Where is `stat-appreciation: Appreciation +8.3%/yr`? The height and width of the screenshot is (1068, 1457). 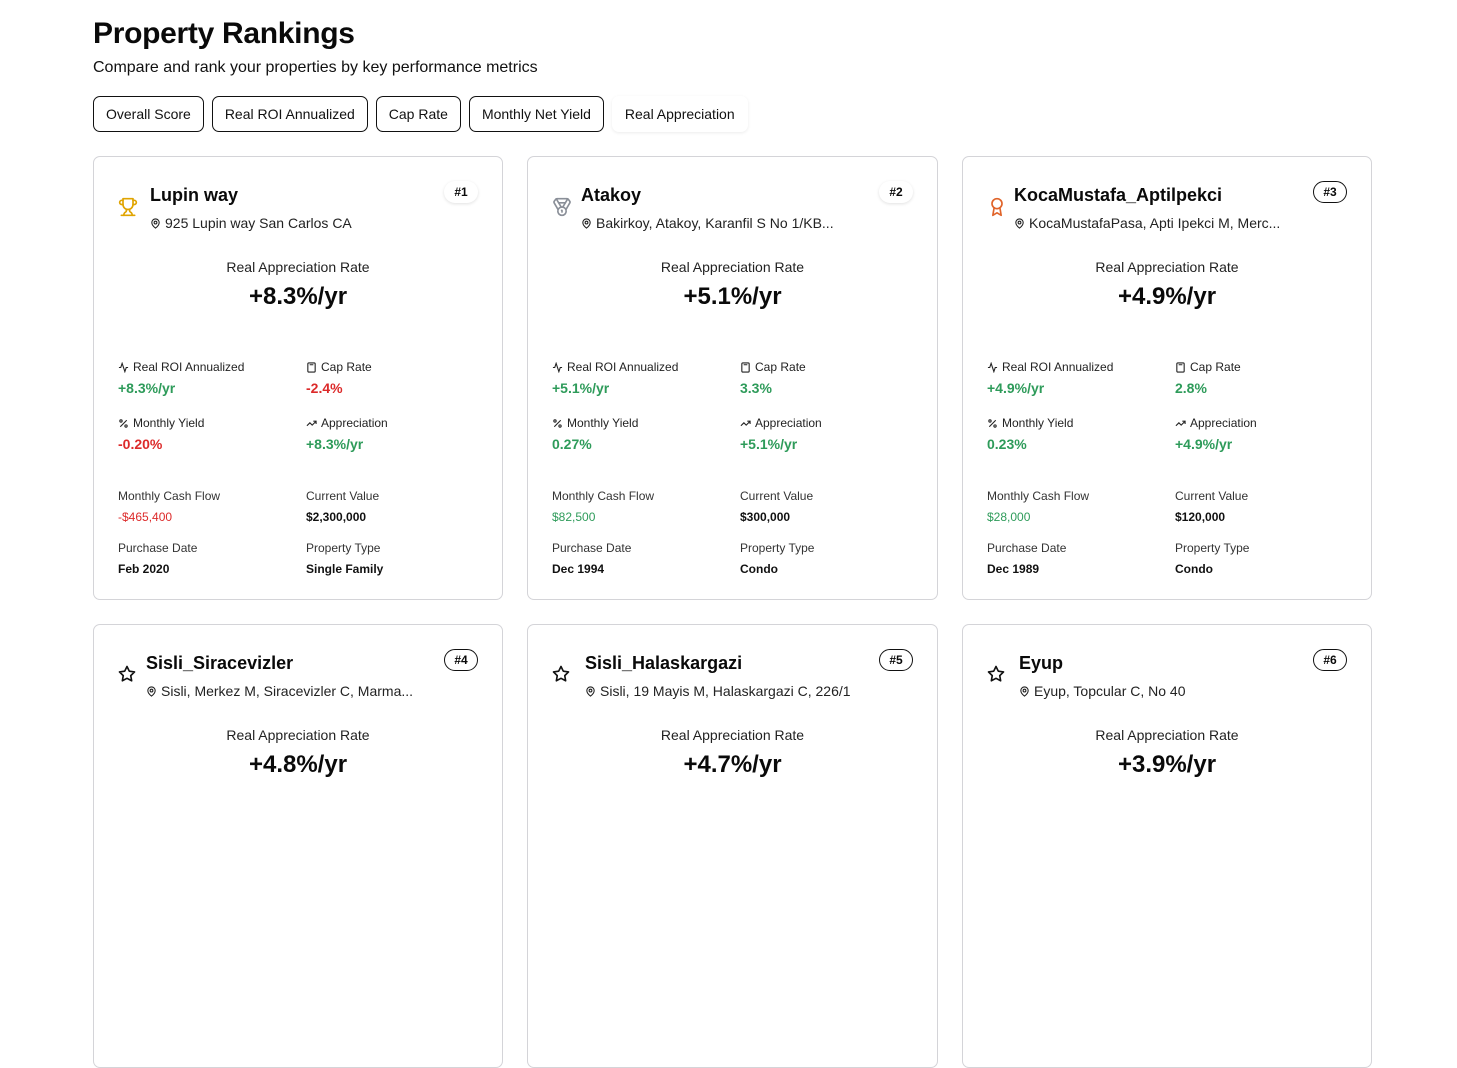
stat-appreciation: Appreciation +8.3%/yr is located at coordinates (347, 434).